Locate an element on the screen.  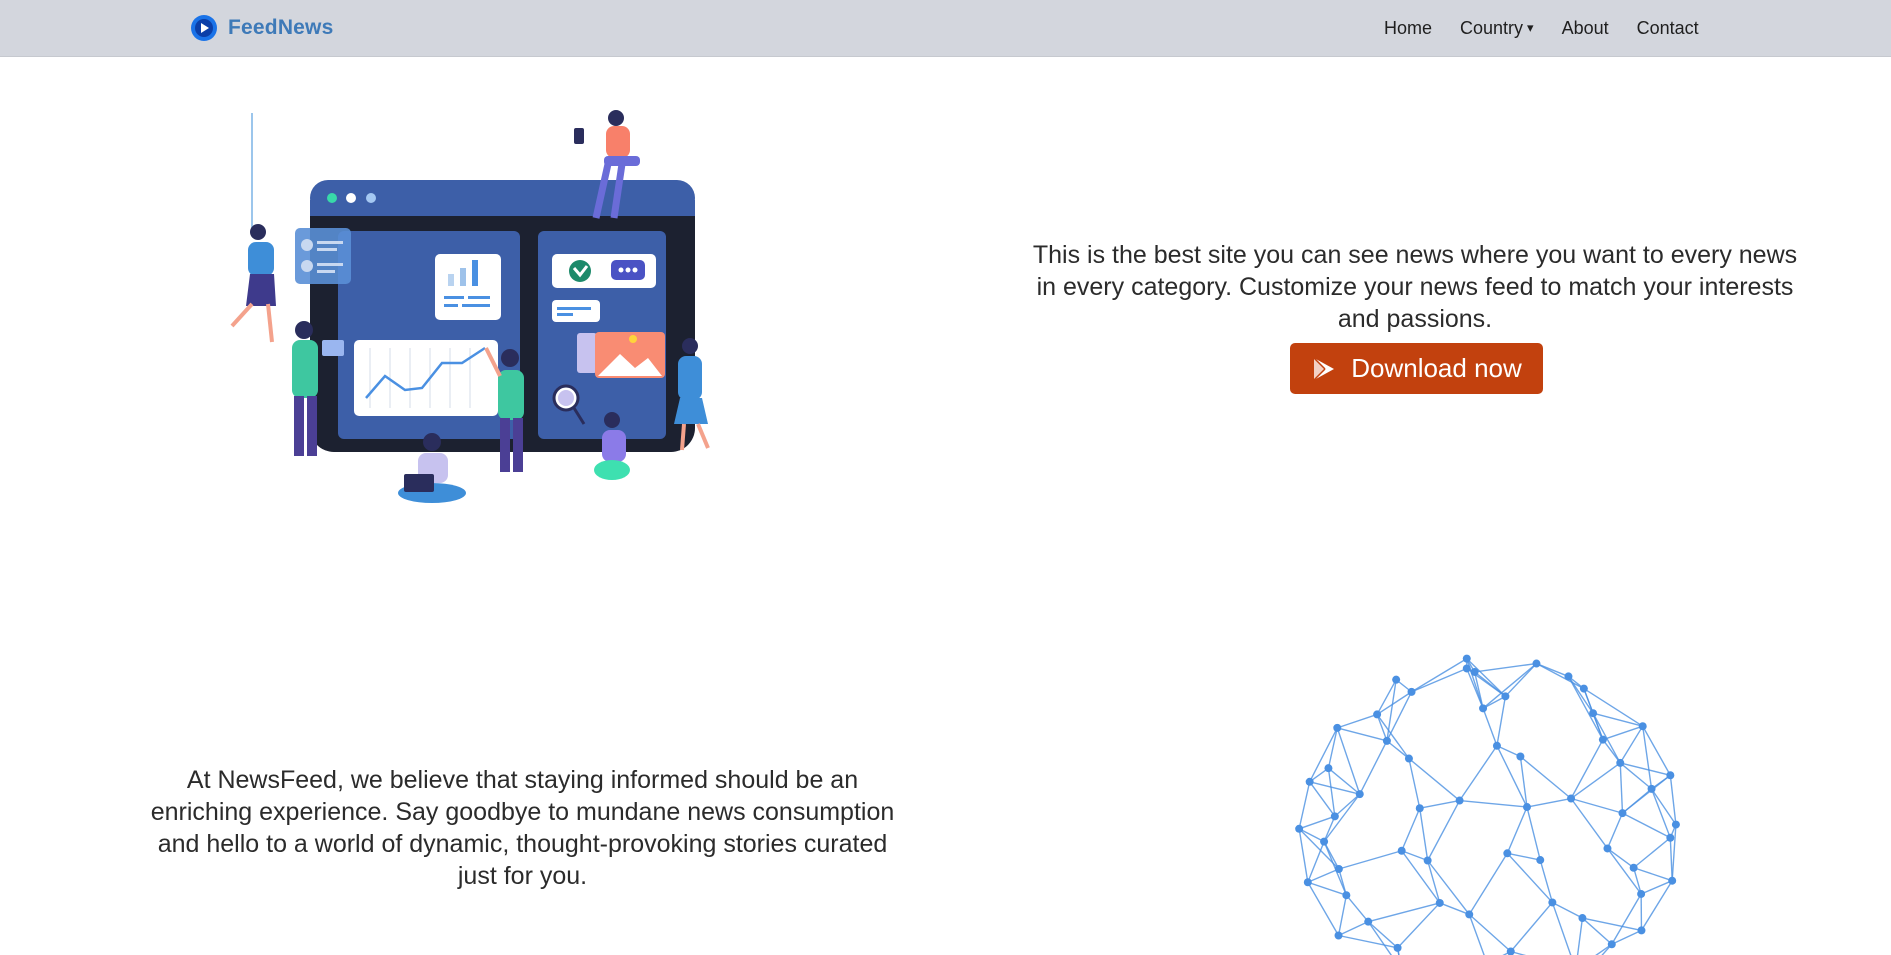
team-dashboard-illustration is located at coordinates (470, 306).